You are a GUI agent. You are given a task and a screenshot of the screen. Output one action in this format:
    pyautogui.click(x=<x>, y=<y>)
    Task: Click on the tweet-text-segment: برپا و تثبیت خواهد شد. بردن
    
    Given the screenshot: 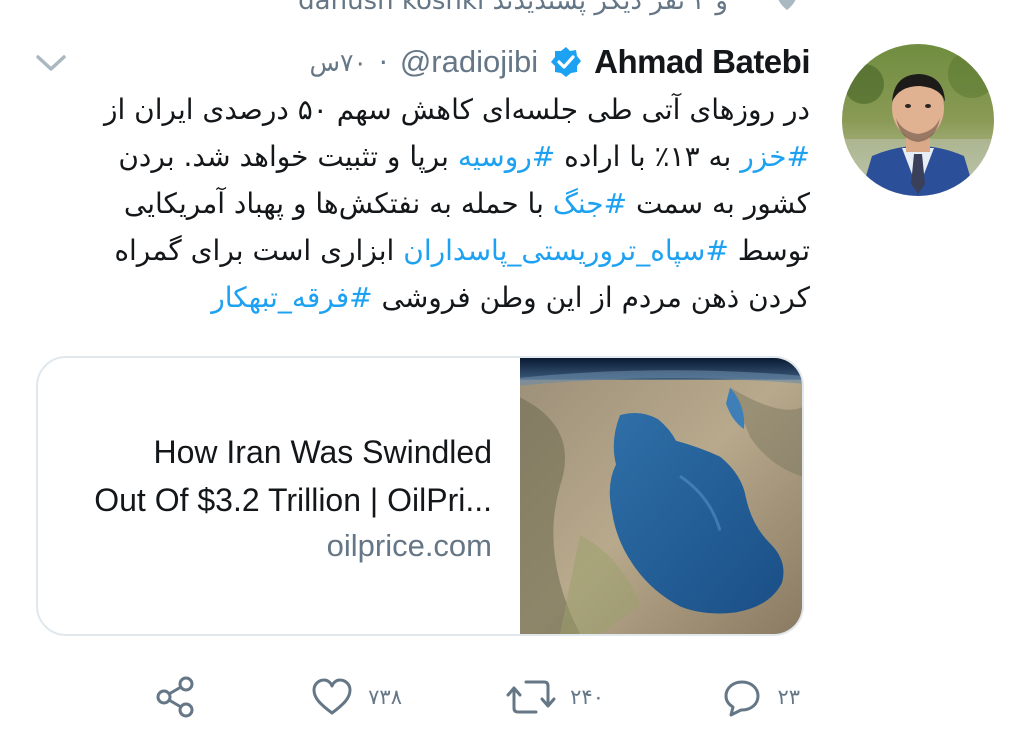 What is the action you would take?
    pyautogui.click(x=288, y=156)
    